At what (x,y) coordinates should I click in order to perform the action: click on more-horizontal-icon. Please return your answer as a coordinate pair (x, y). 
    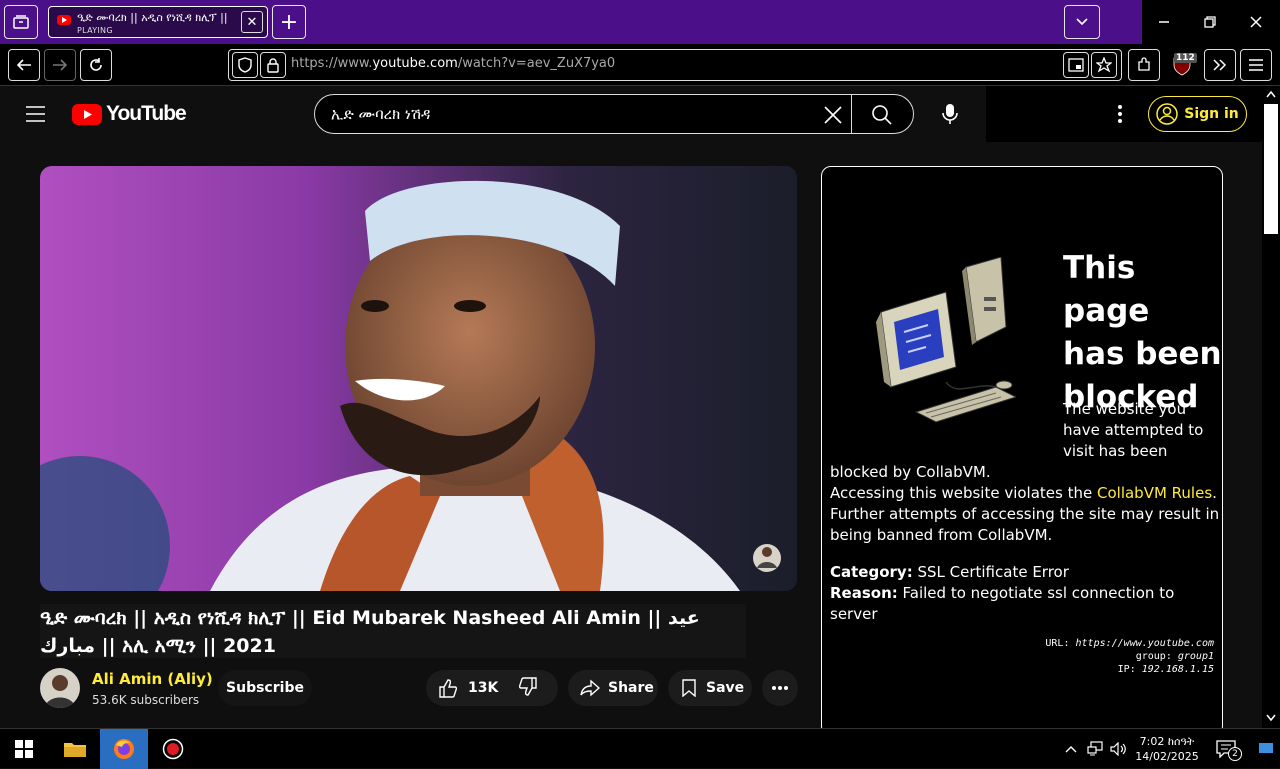
    Looking at the image, I should click on (780, 688).